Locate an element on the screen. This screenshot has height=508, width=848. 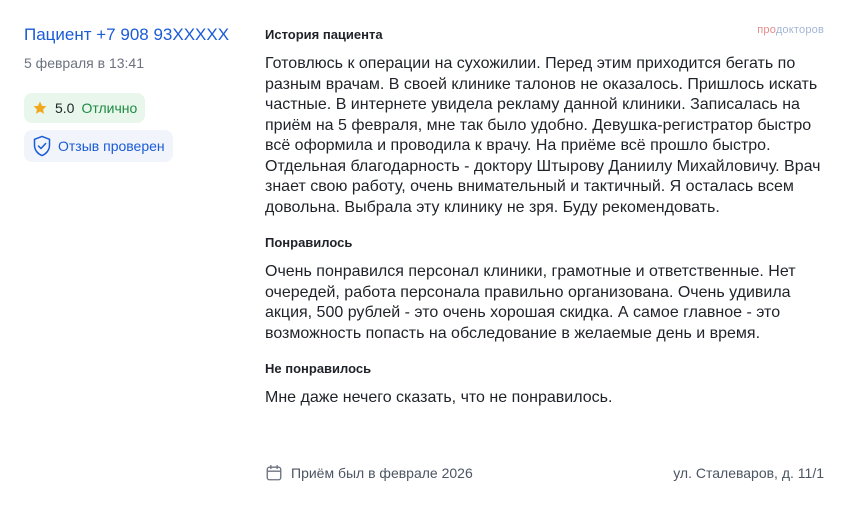
section-title: История пациента is located at coordinates (324, 34).